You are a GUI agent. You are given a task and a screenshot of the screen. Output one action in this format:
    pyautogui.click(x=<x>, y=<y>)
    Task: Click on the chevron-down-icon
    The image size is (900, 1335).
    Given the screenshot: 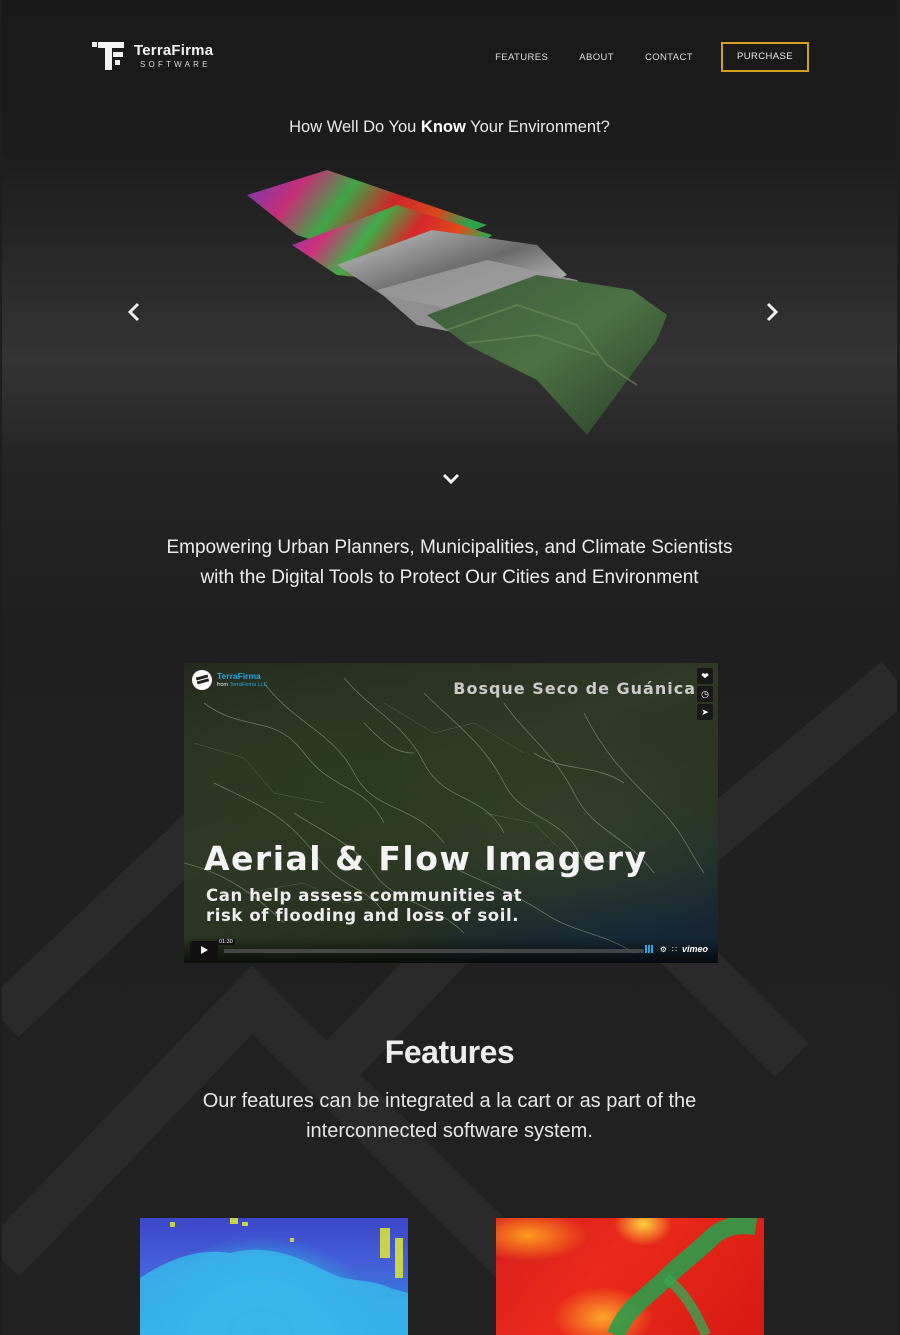 What is the action you would take?
    pyautogui.click(x=451, y=479)
    